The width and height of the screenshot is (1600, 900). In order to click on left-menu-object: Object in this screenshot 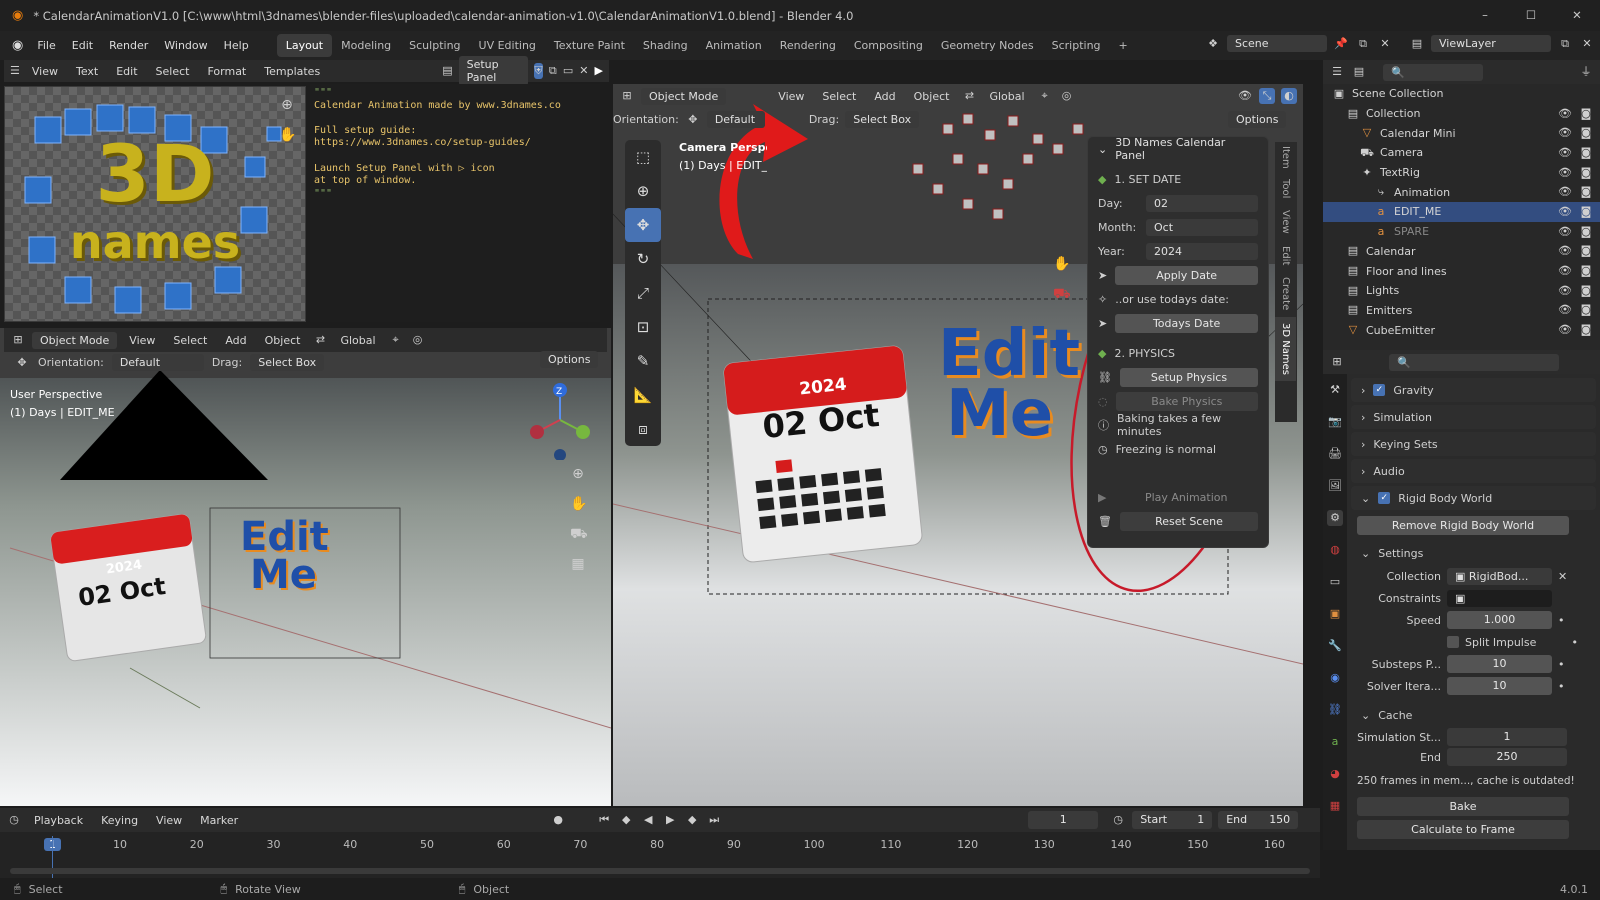, I will do `click(283, 340)`.